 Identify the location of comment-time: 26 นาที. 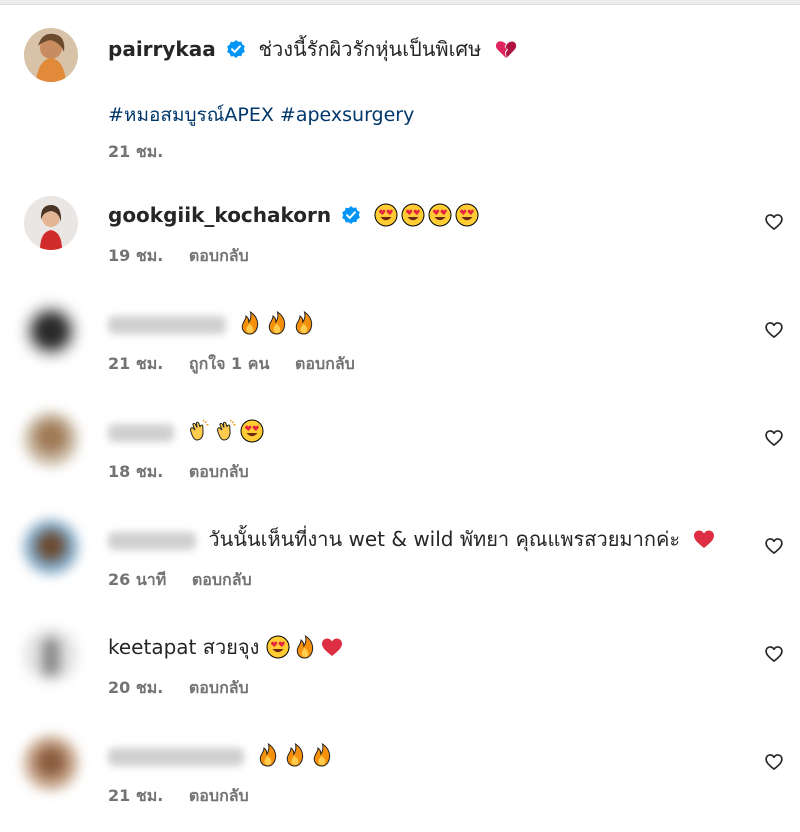
(137, 579).